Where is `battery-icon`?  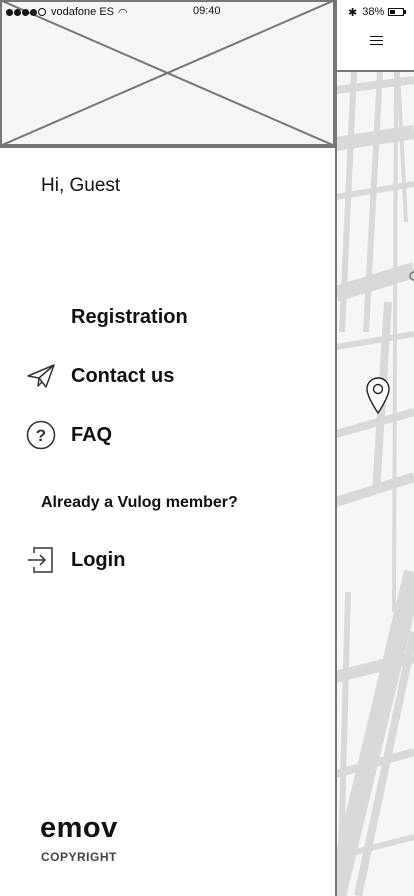 battery-icon is located at coordinates (397, 12).